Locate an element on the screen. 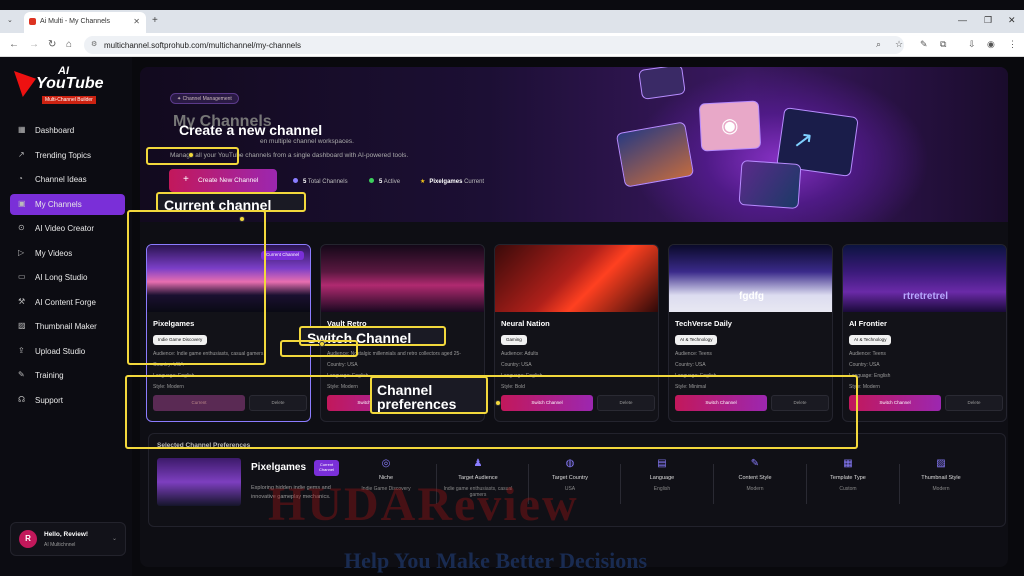  sidebar-item-thumbnail-maker: ▨ Thumbnail Maker is located at coordinates (67, 326).